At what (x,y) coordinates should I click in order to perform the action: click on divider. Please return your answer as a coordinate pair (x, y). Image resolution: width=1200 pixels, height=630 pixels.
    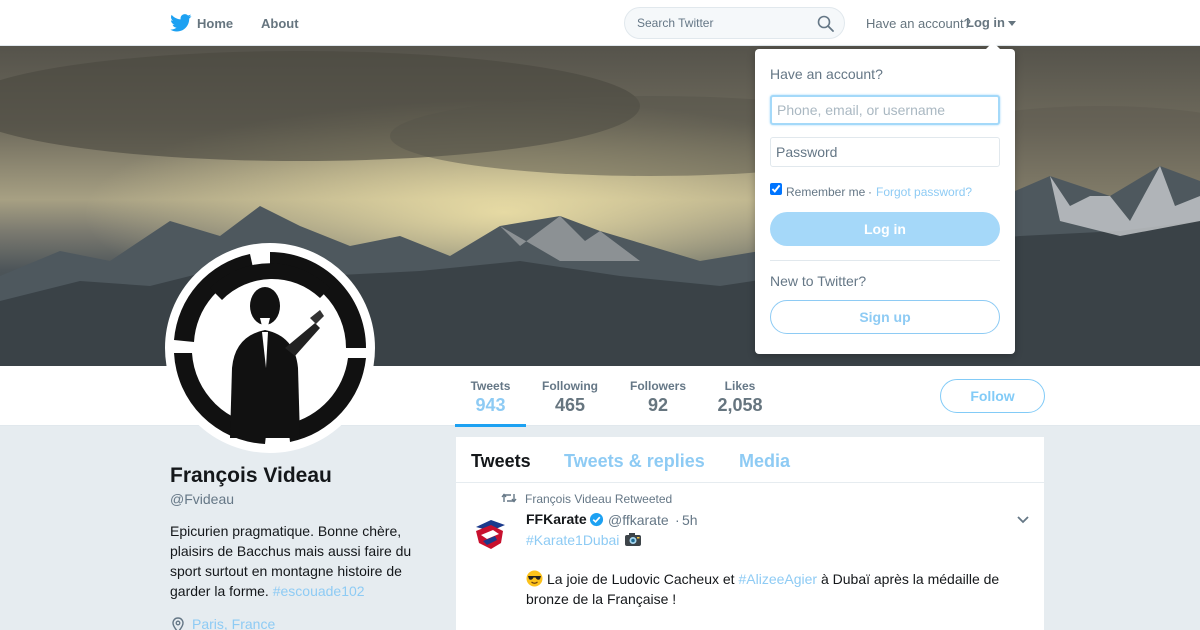
    Looking at the image, I should click on (885, 260).